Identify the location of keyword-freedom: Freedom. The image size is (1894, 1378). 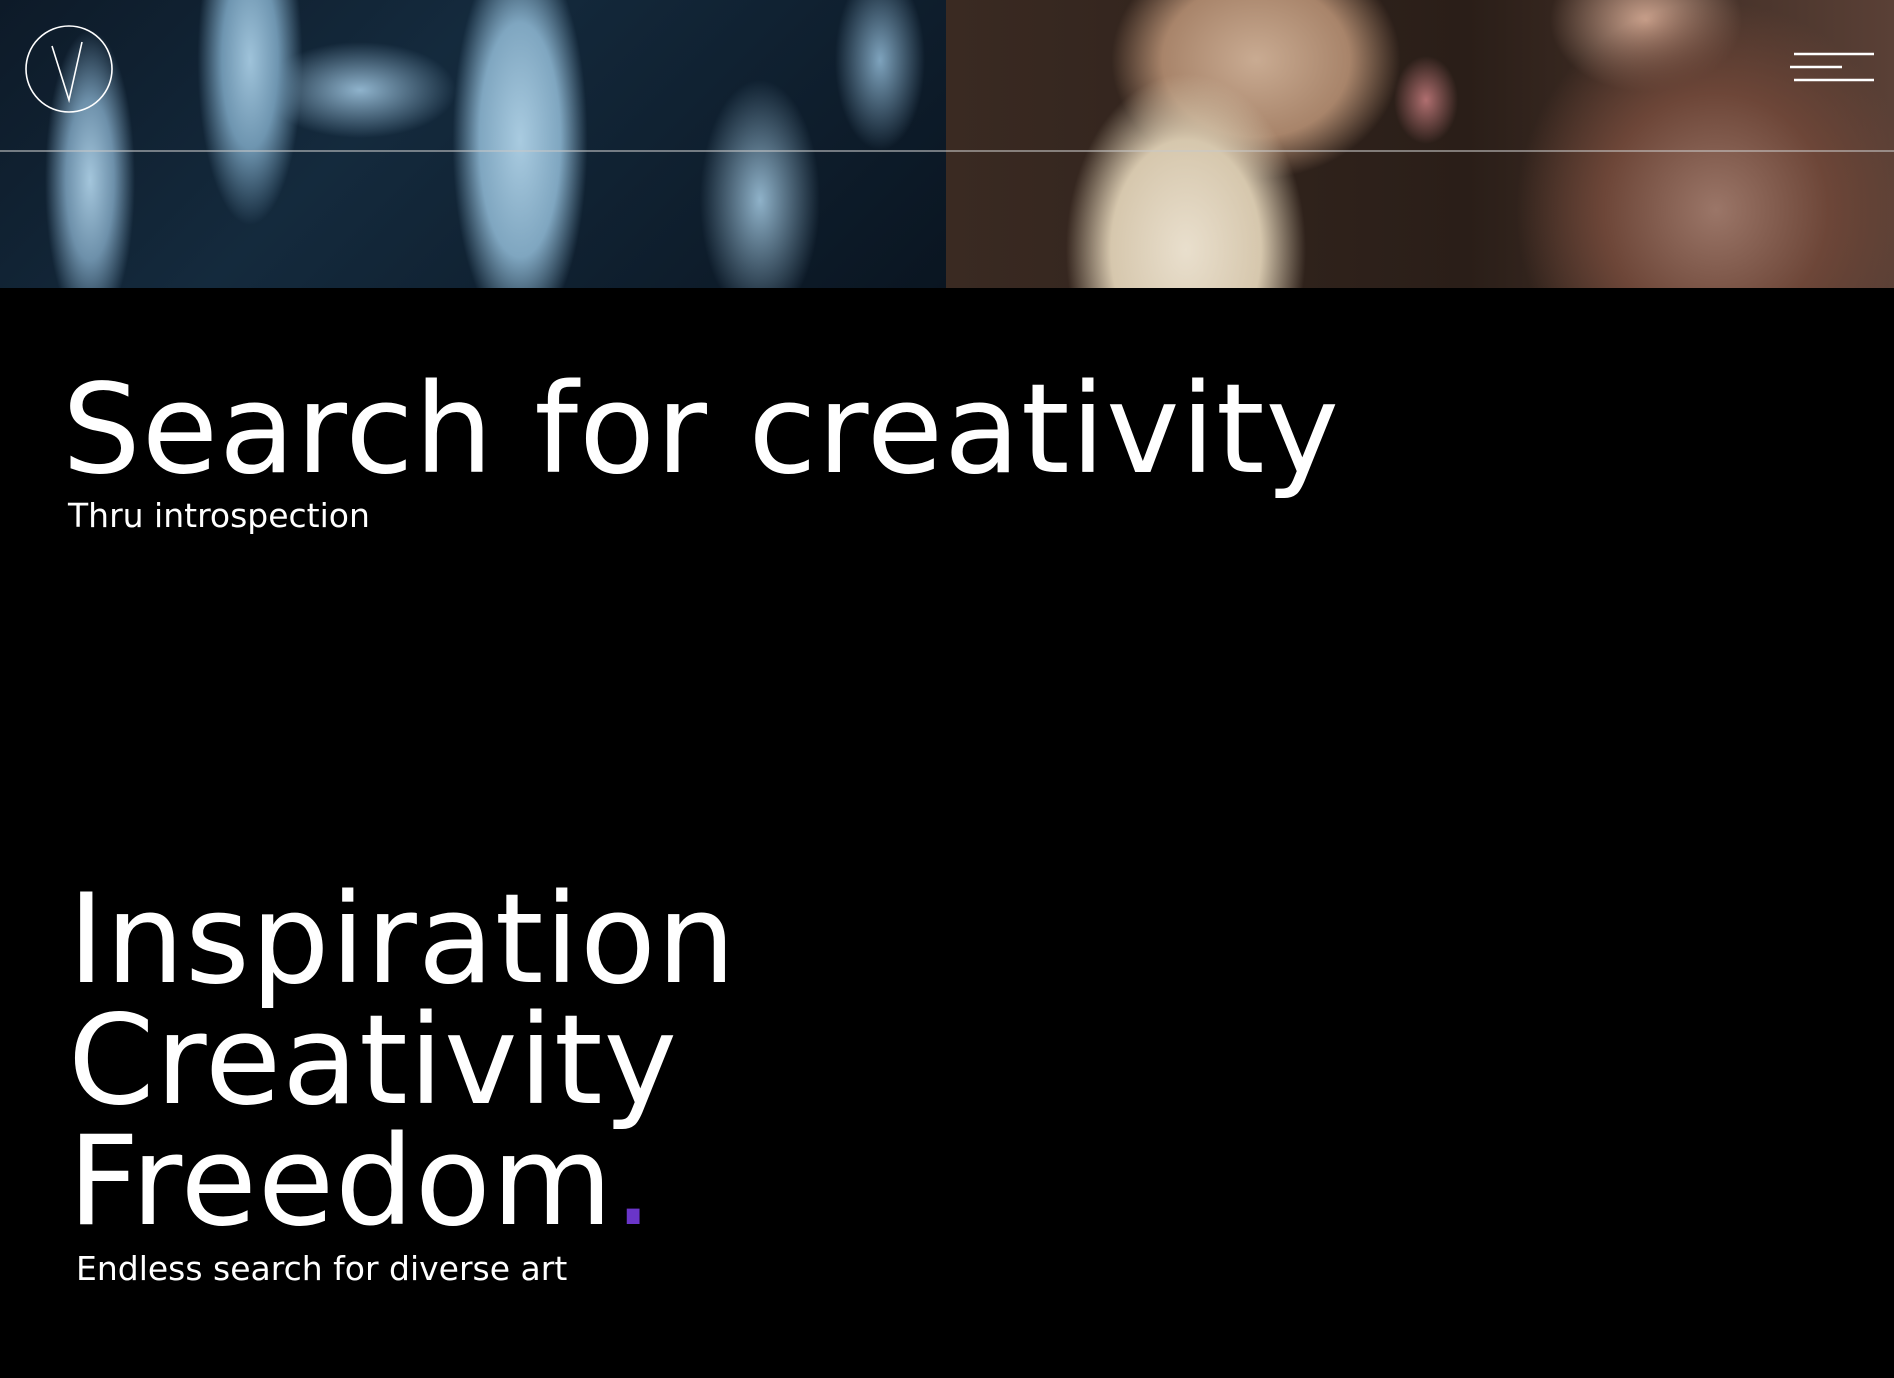
(341, 1182).